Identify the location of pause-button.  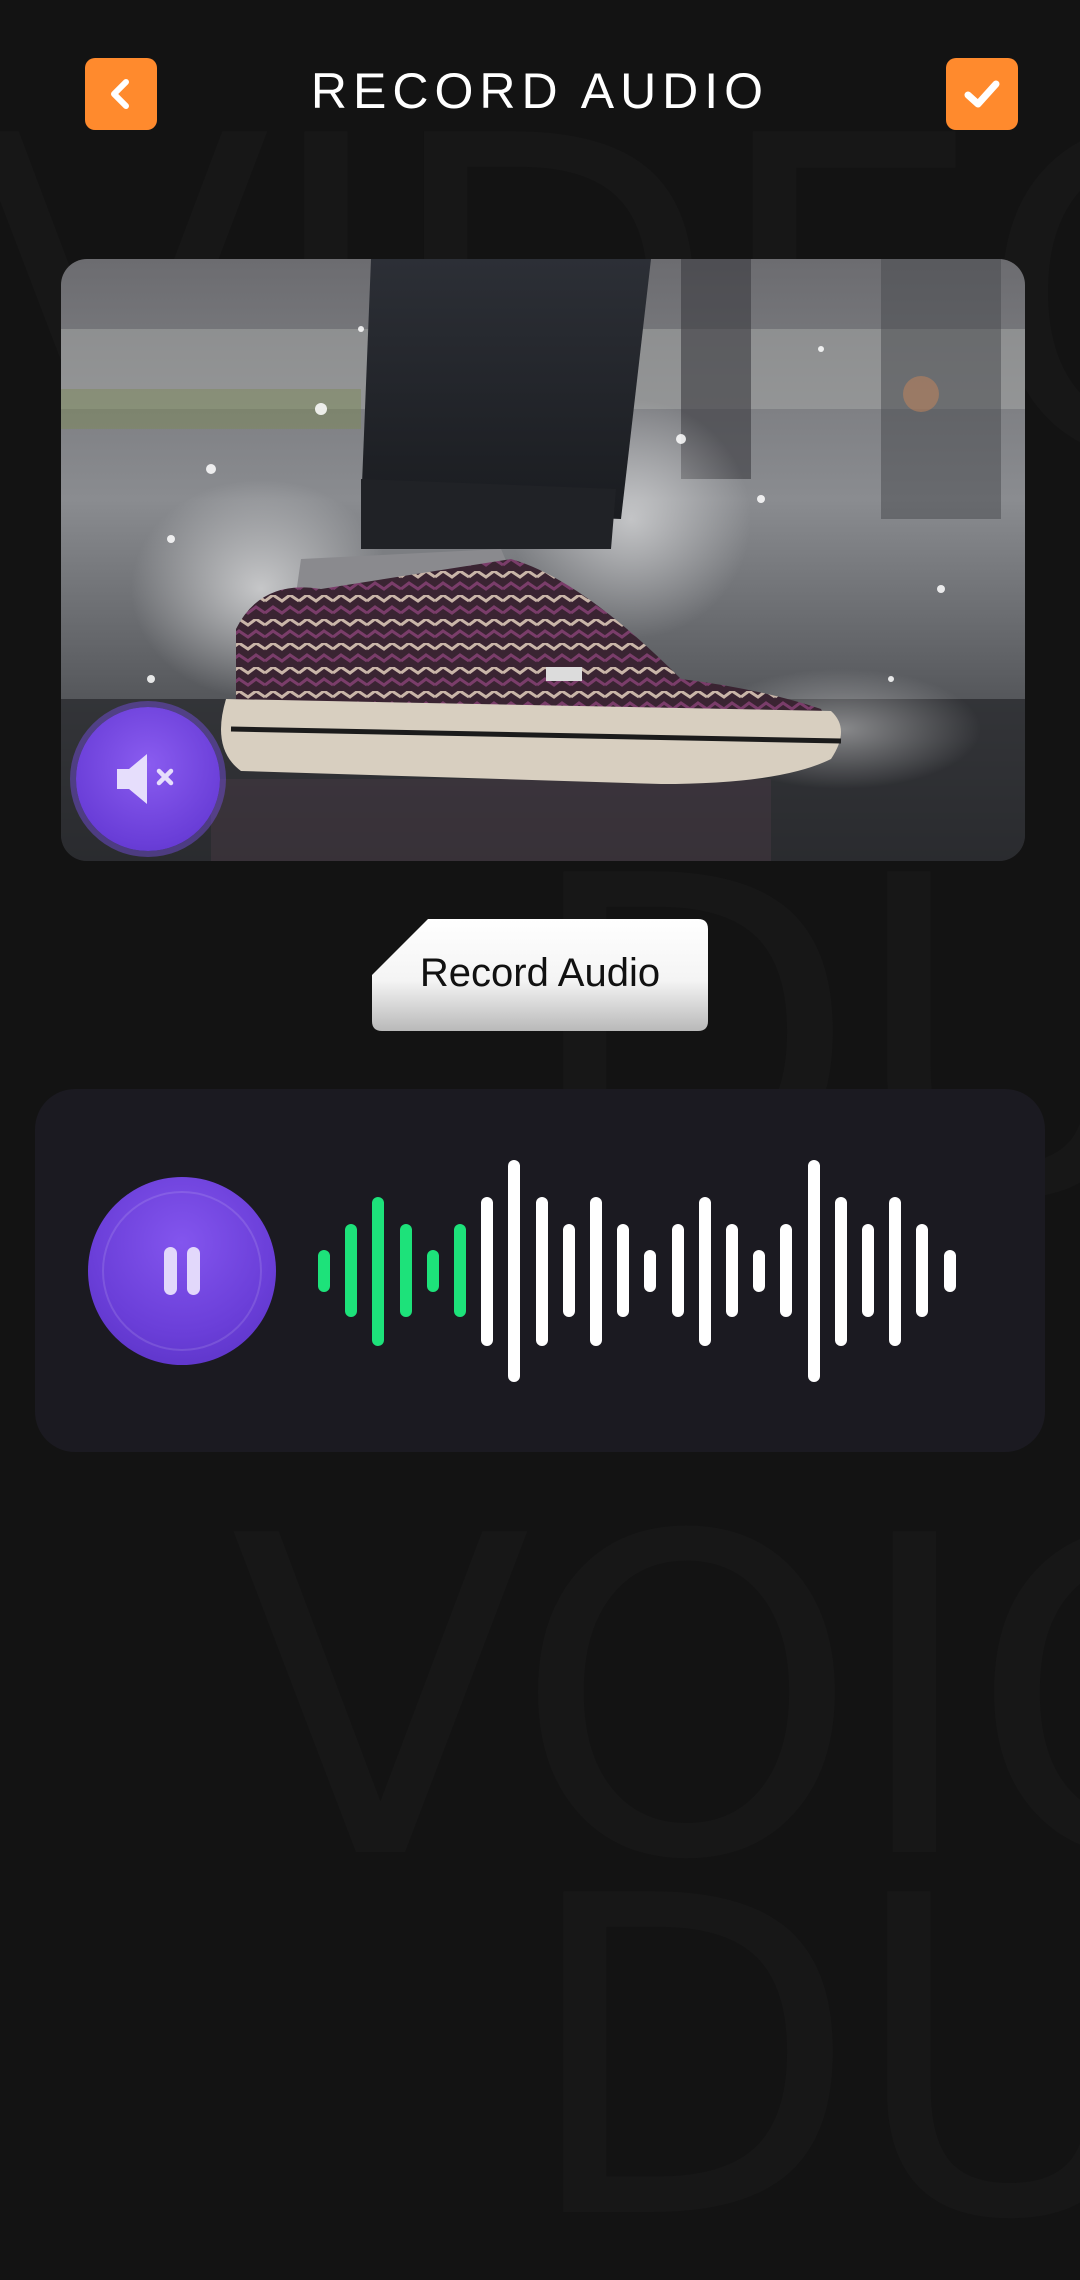
(182, 1271).